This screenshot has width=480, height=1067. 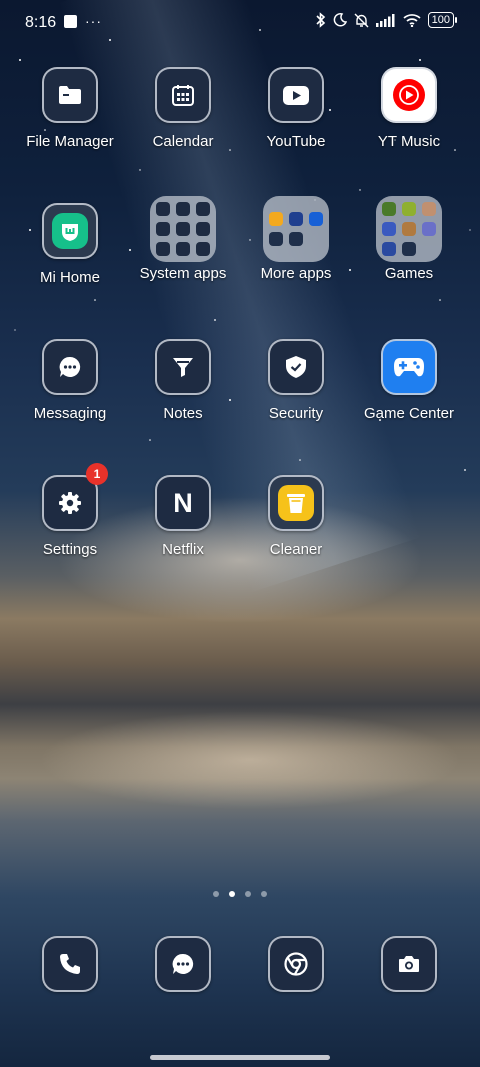 What do you see at coordinates (70, 503) in the screenshot?
I see `gear-icon` at bounding box center [70, 503].